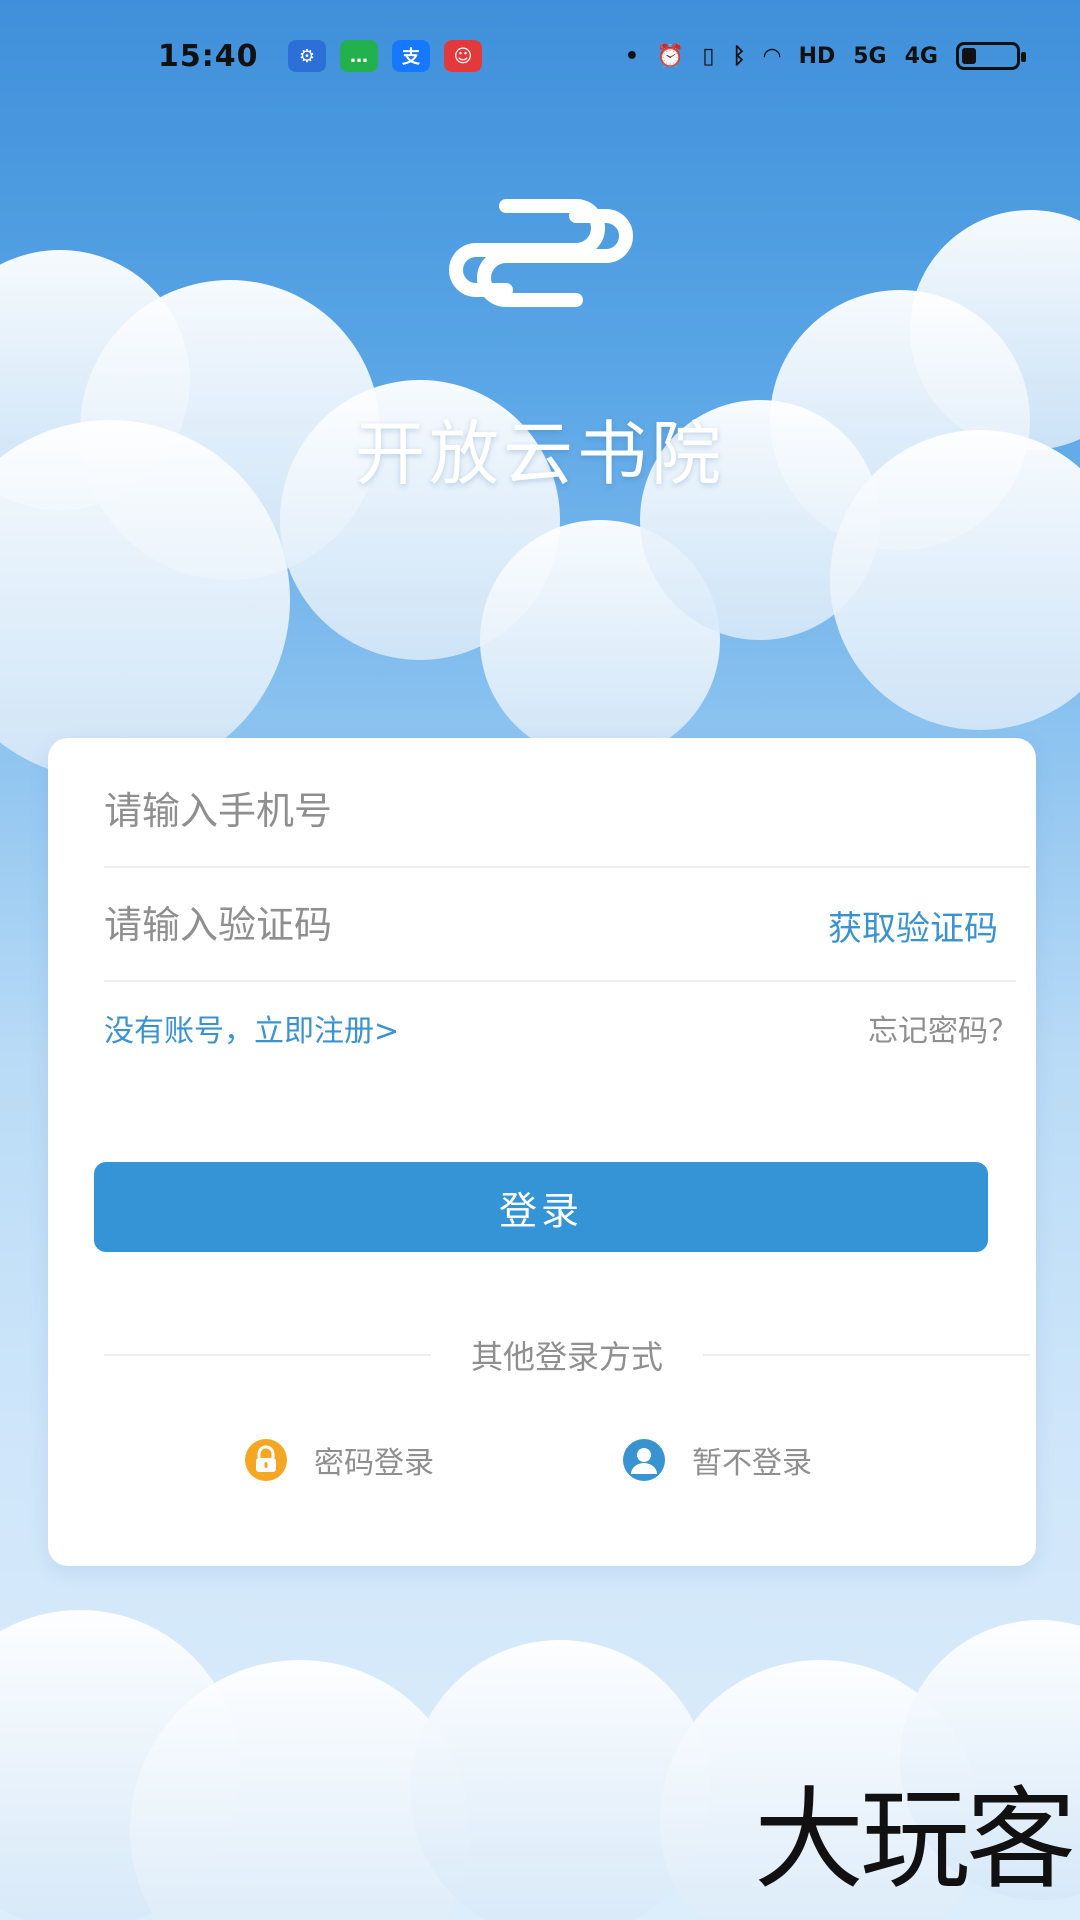 This screenshot has width=1080, height=1920. I want to click on app-logo-icon, so click(541, 253).